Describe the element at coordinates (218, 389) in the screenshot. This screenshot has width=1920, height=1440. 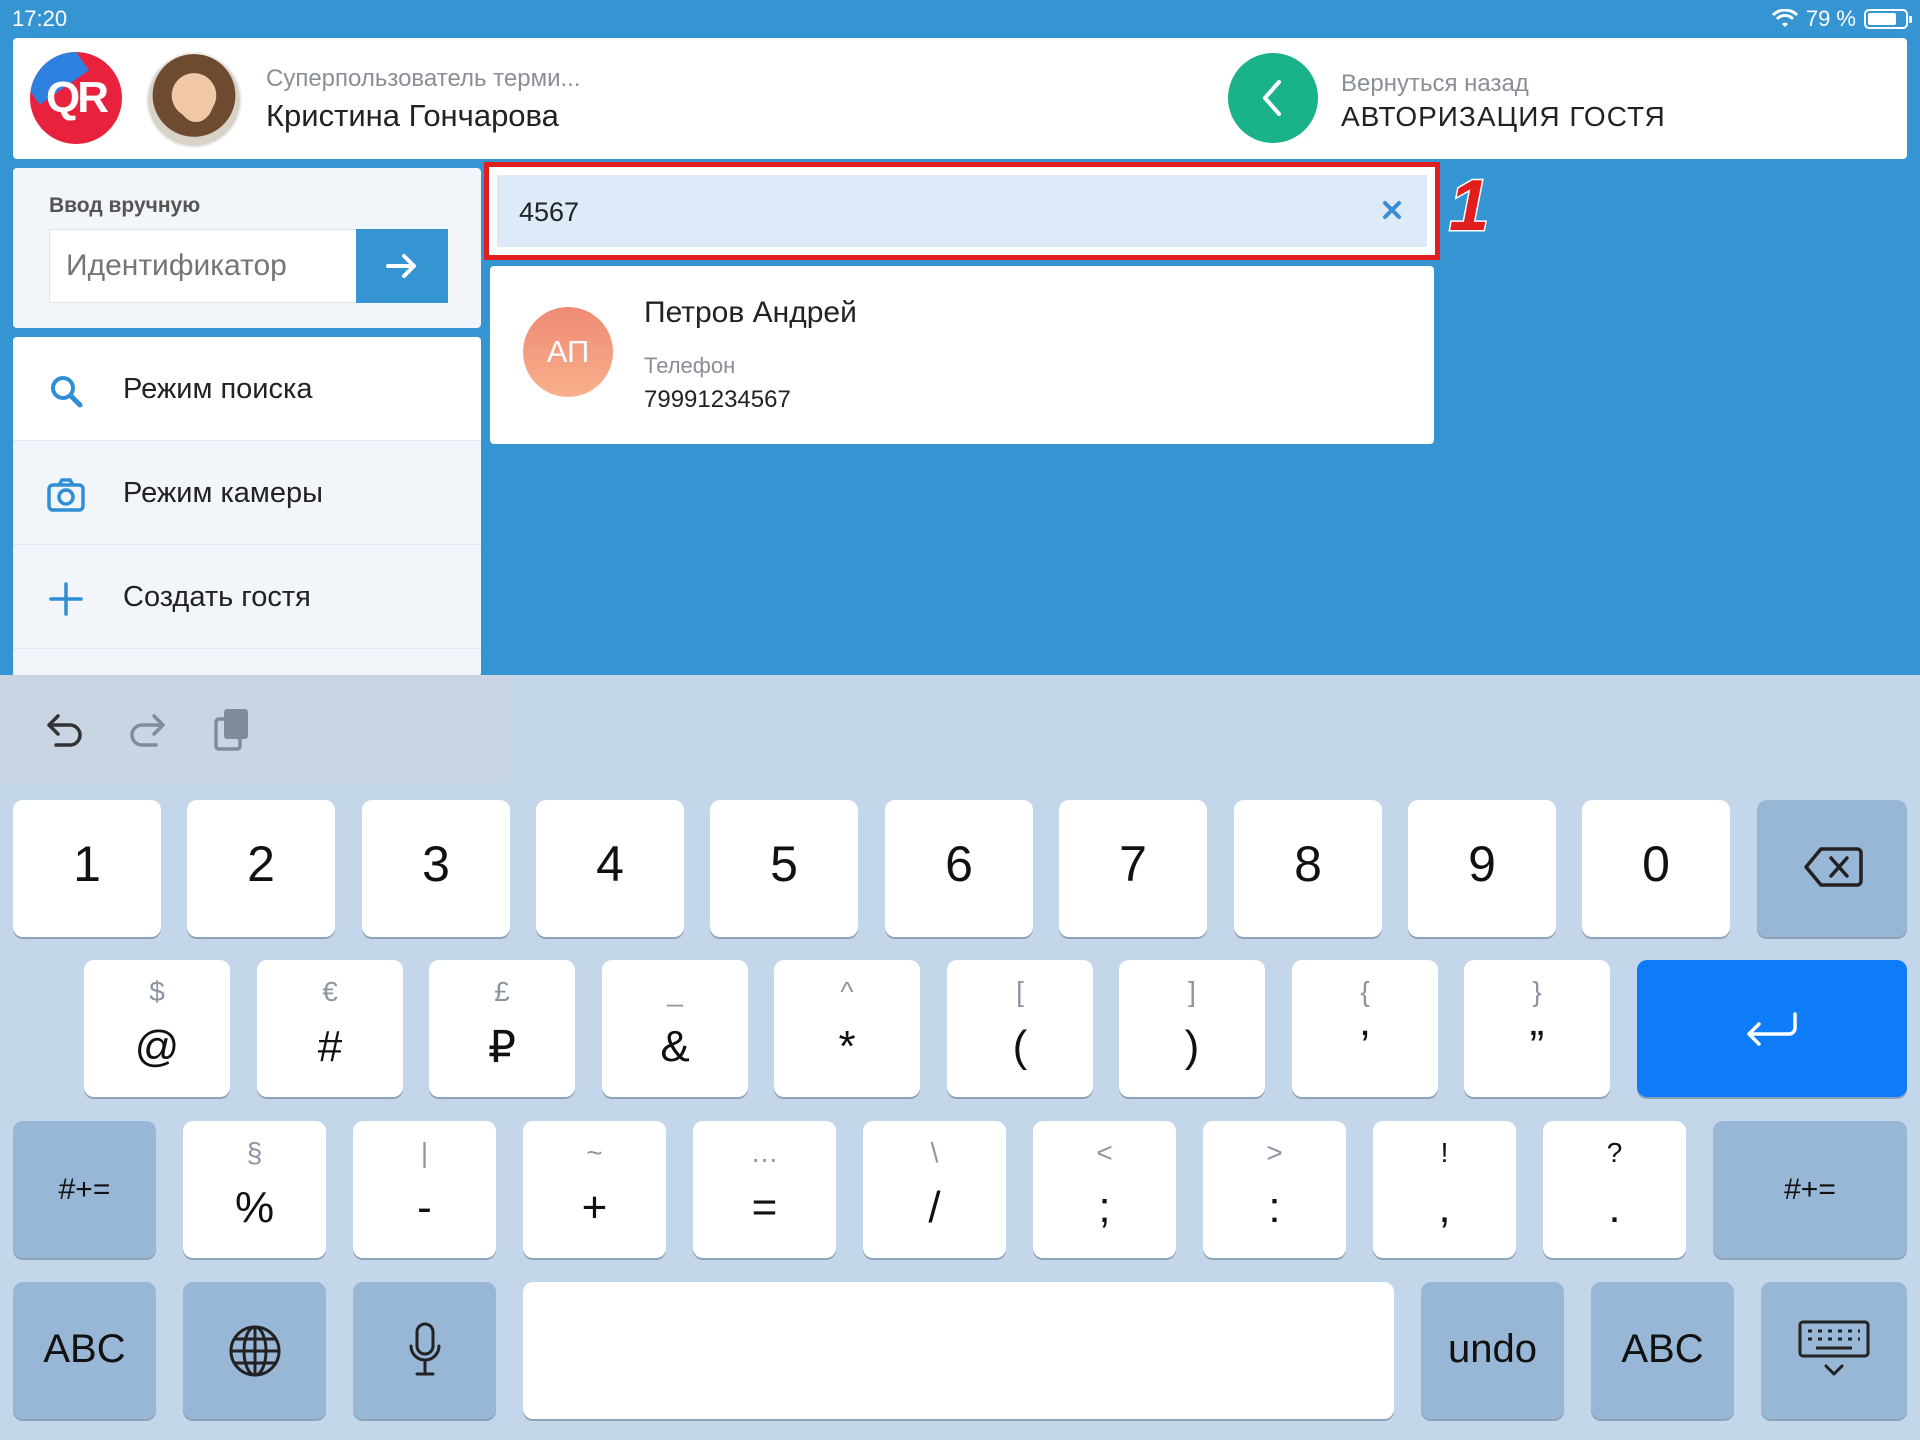
I see `menu-item-label: Режим поиска` at that location.